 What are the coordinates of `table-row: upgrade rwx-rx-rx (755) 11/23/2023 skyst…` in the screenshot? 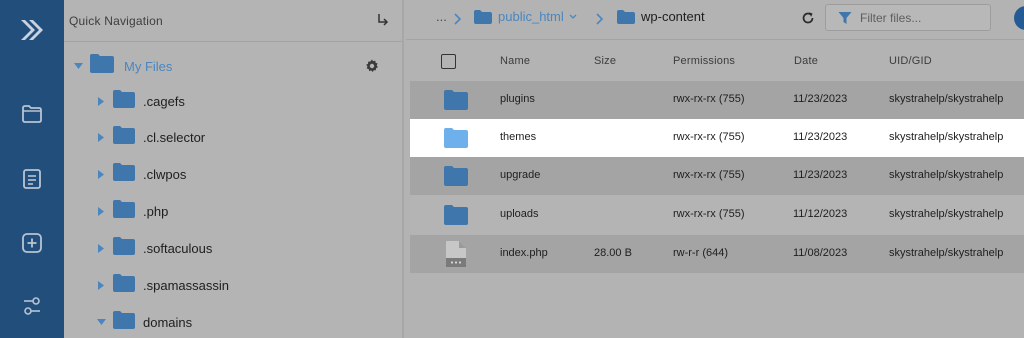 It's located at (717, 176).